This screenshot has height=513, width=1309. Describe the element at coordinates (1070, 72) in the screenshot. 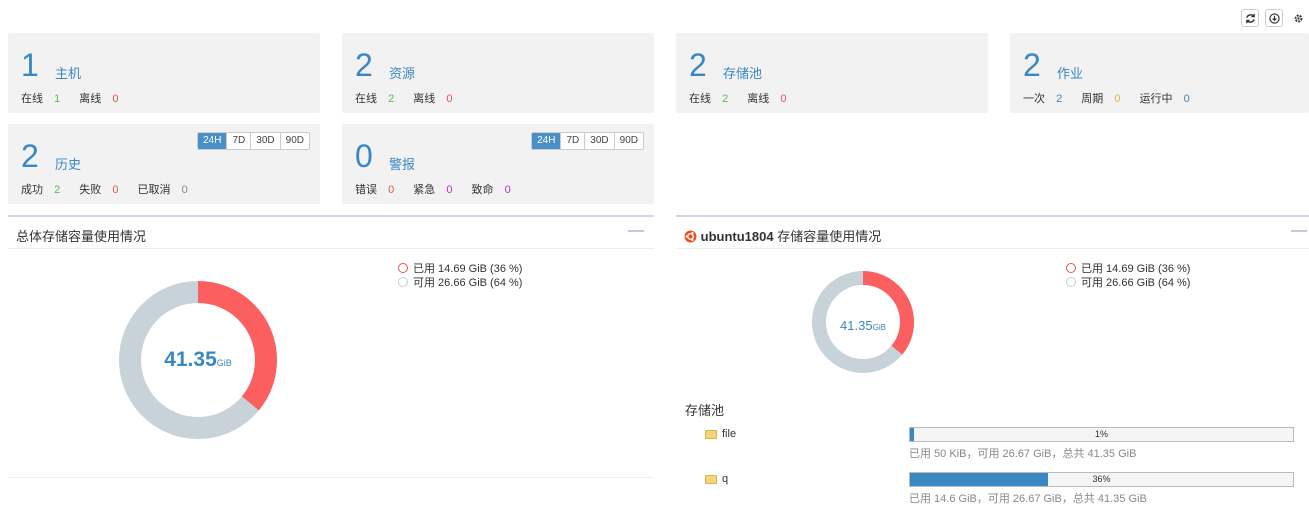

I see `jobs-title: 作业` at that location.